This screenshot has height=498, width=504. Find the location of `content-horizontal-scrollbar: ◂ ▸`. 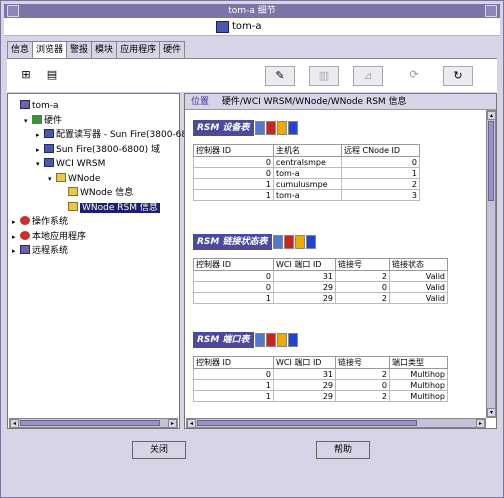

content-horizontal-scrollbar: ◂ ▸ is located at coordinates (336, 423).